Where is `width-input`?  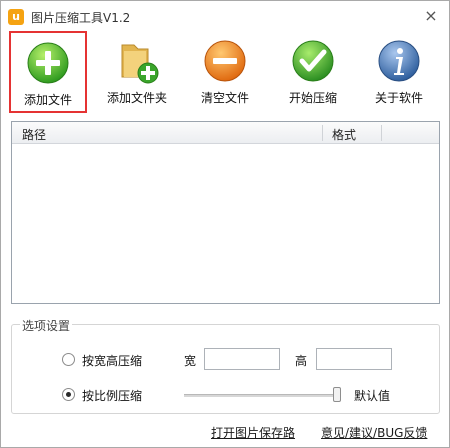
width-input is located at coordinates (242, 359).